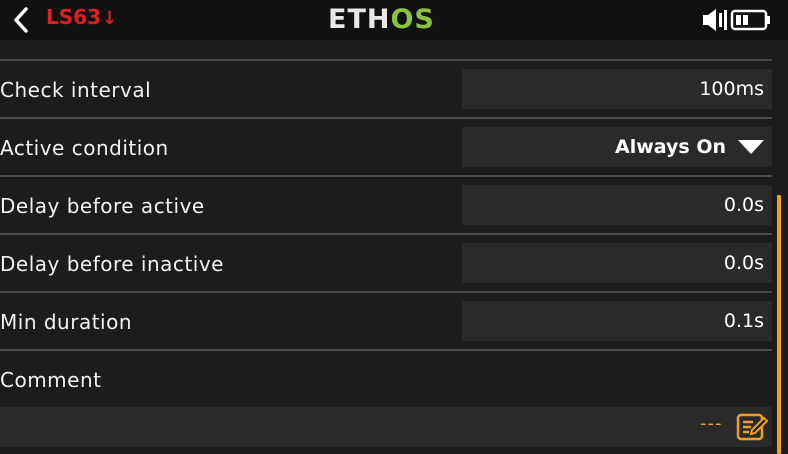 This screenshot has height=454, width=788. I want to click on check-interval-label: Check interval, so click(76, 90).